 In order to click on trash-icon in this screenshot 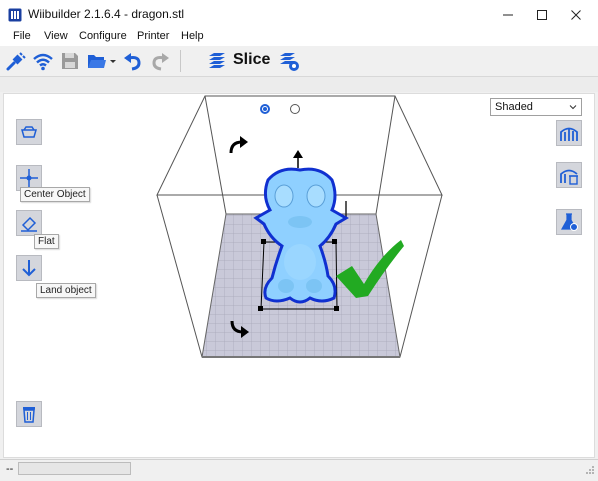, I will do `click(29, 415)`.